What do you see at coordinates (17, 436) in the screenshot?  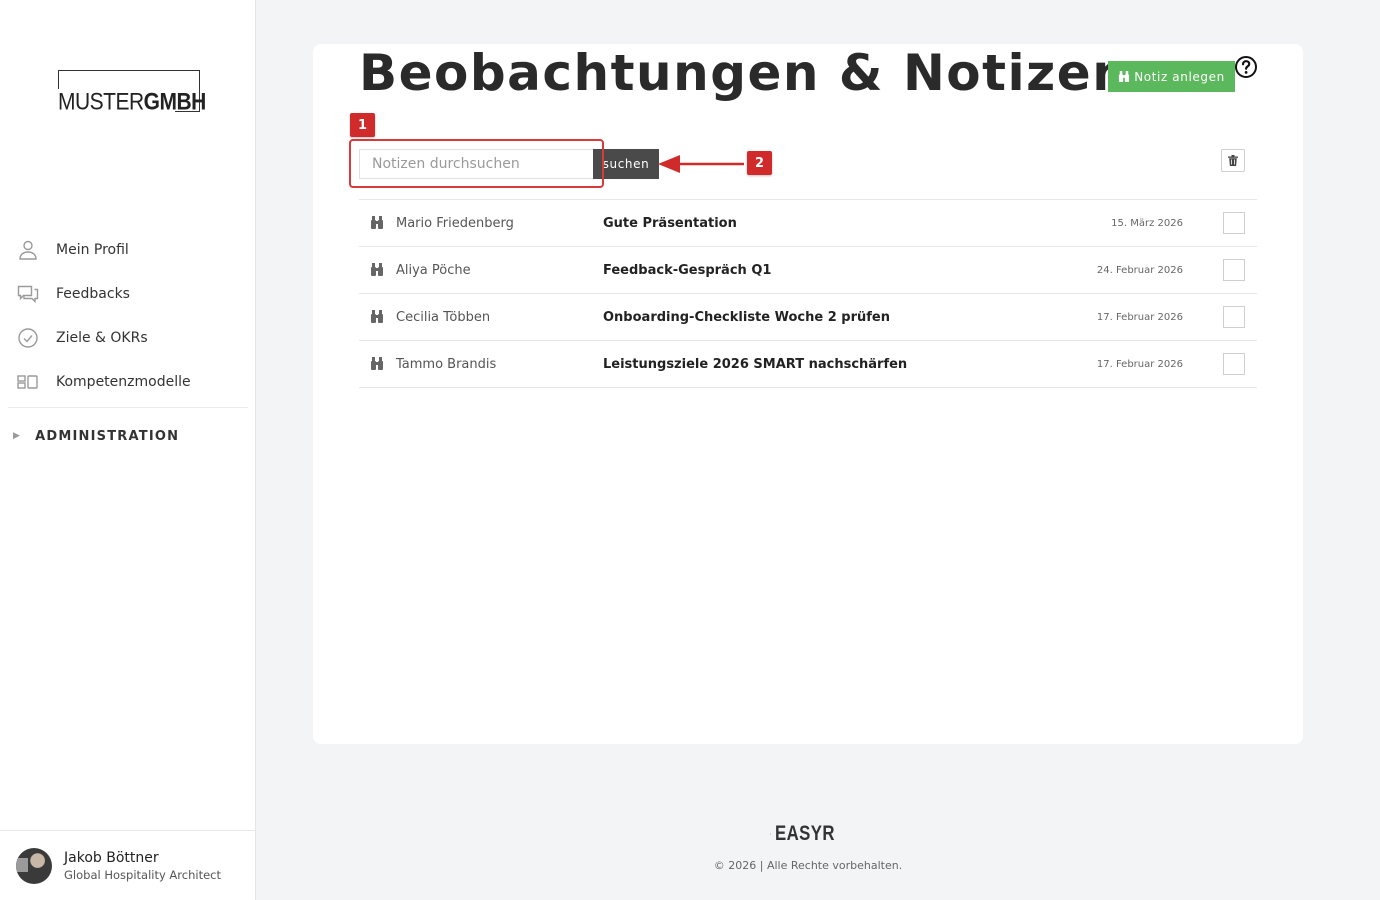 I see `caret-right-icon: ▶` at bounding box center [17, 436].